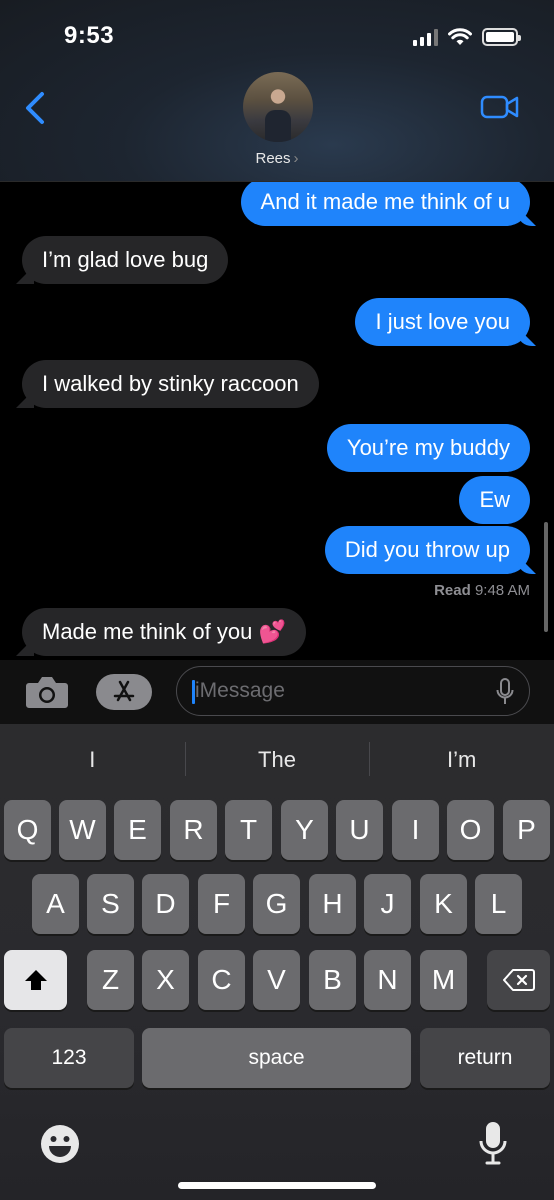  I want to click on app-store-icon, so click(124, 692).